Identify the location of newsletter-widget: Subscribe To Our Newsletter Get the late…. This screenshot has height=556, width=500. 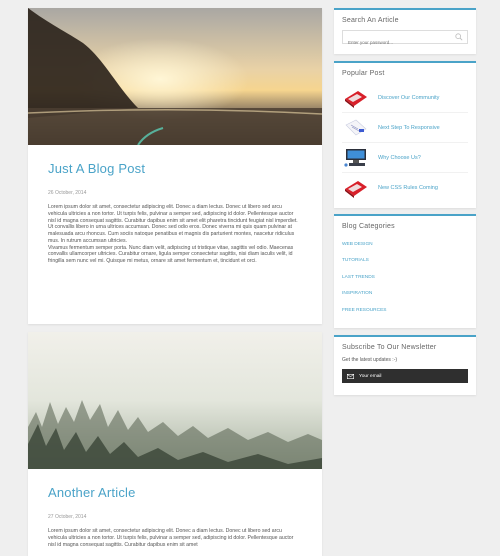
(405, 365).